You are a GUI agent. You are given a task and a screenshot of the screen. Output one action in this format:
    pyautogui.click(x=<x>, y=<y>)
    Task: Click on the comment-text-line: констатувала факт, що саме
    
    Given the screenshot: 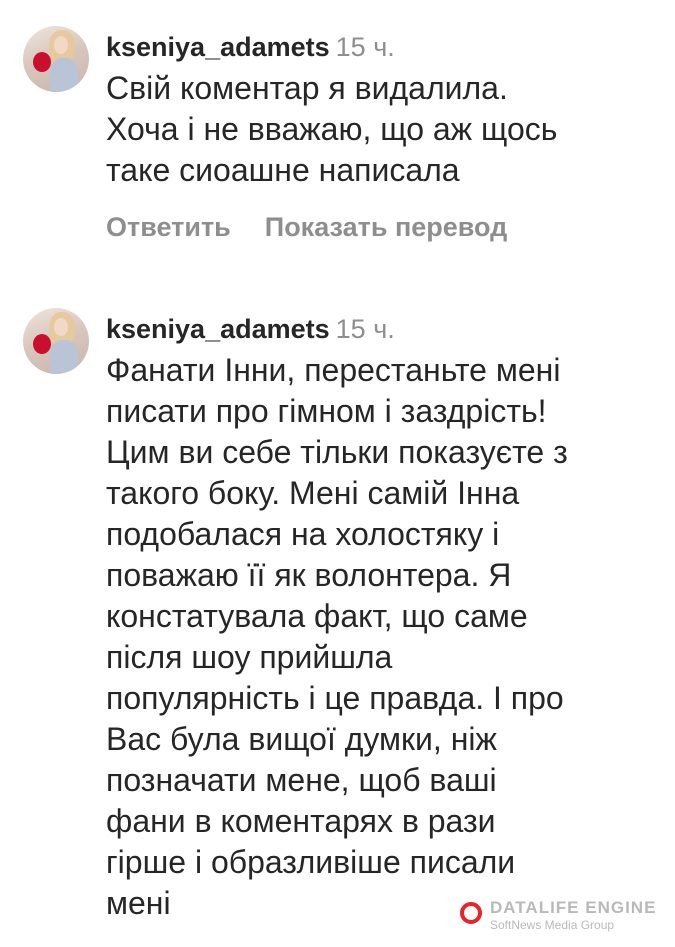 What is the action you would take?
    pyautogui.click(x=317, y=616)
    